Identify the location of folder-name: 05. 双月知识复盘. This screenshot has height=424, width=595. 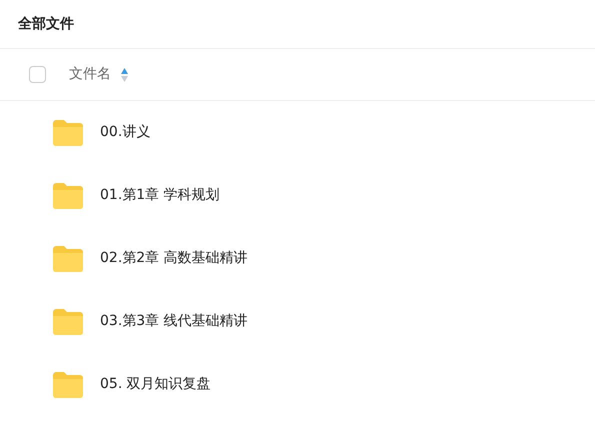
(155, 384).